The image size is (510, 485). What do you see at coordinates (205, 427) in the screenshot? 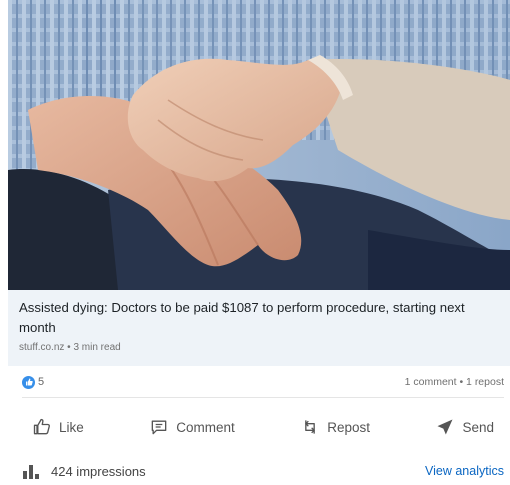
I see `comment-label: Comment` at bounding box center [205, 427].